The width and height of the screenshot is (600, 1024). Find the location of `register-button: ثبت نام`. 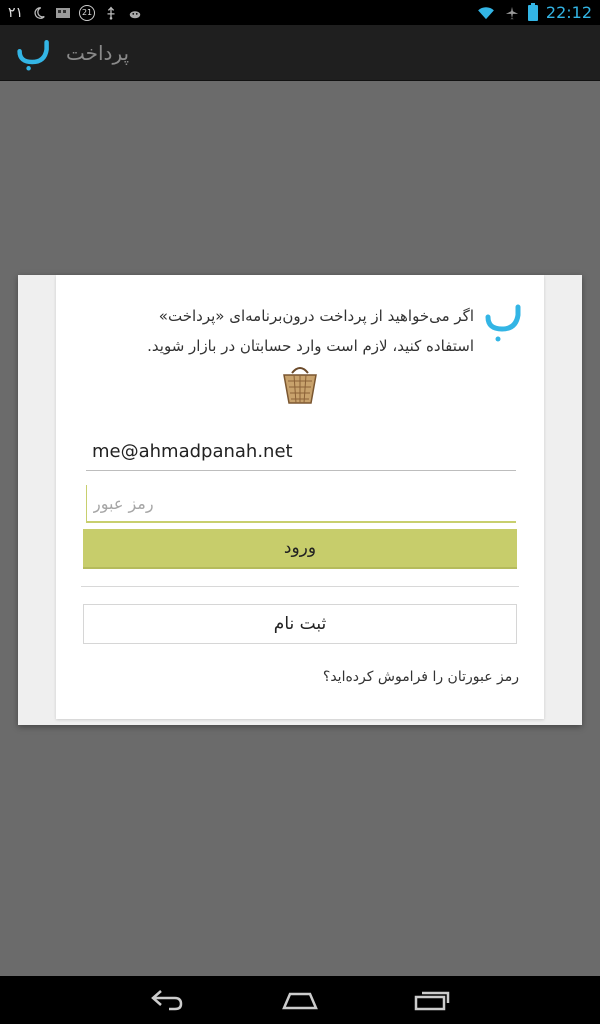

register-button: ثبت نام is located at coordinates (300, 624).